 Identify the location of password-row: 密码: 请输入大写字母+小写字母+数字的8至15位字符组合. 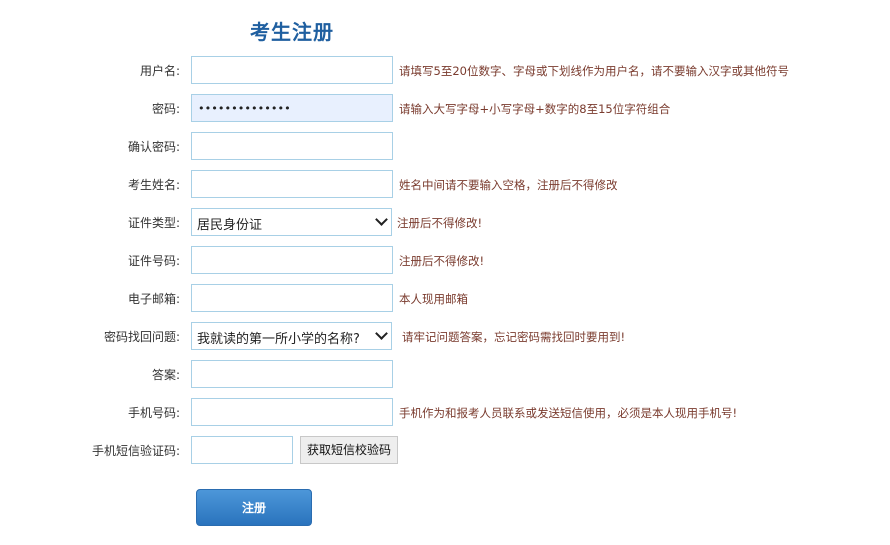
(445, 108).